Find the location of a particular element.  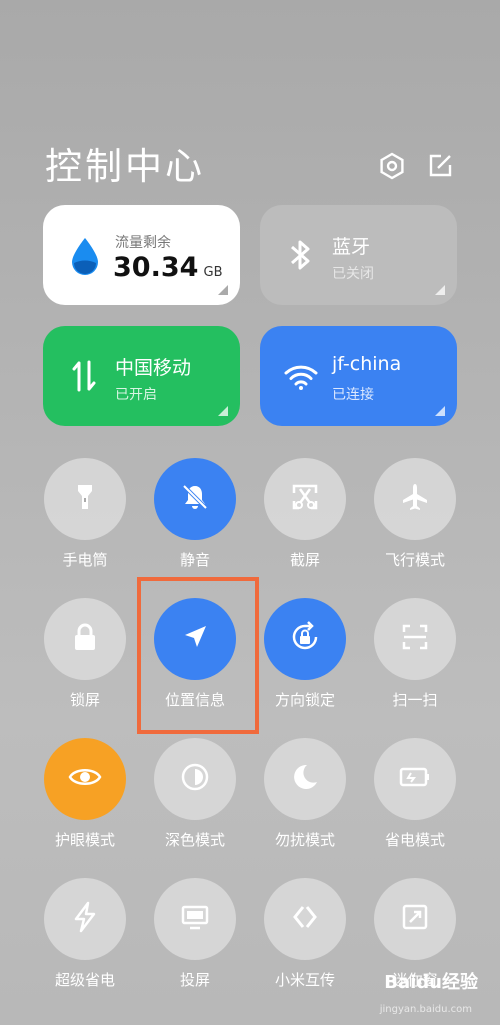

toggle-label-airplane: 飞行模式 is located at coordinates (414, 560).